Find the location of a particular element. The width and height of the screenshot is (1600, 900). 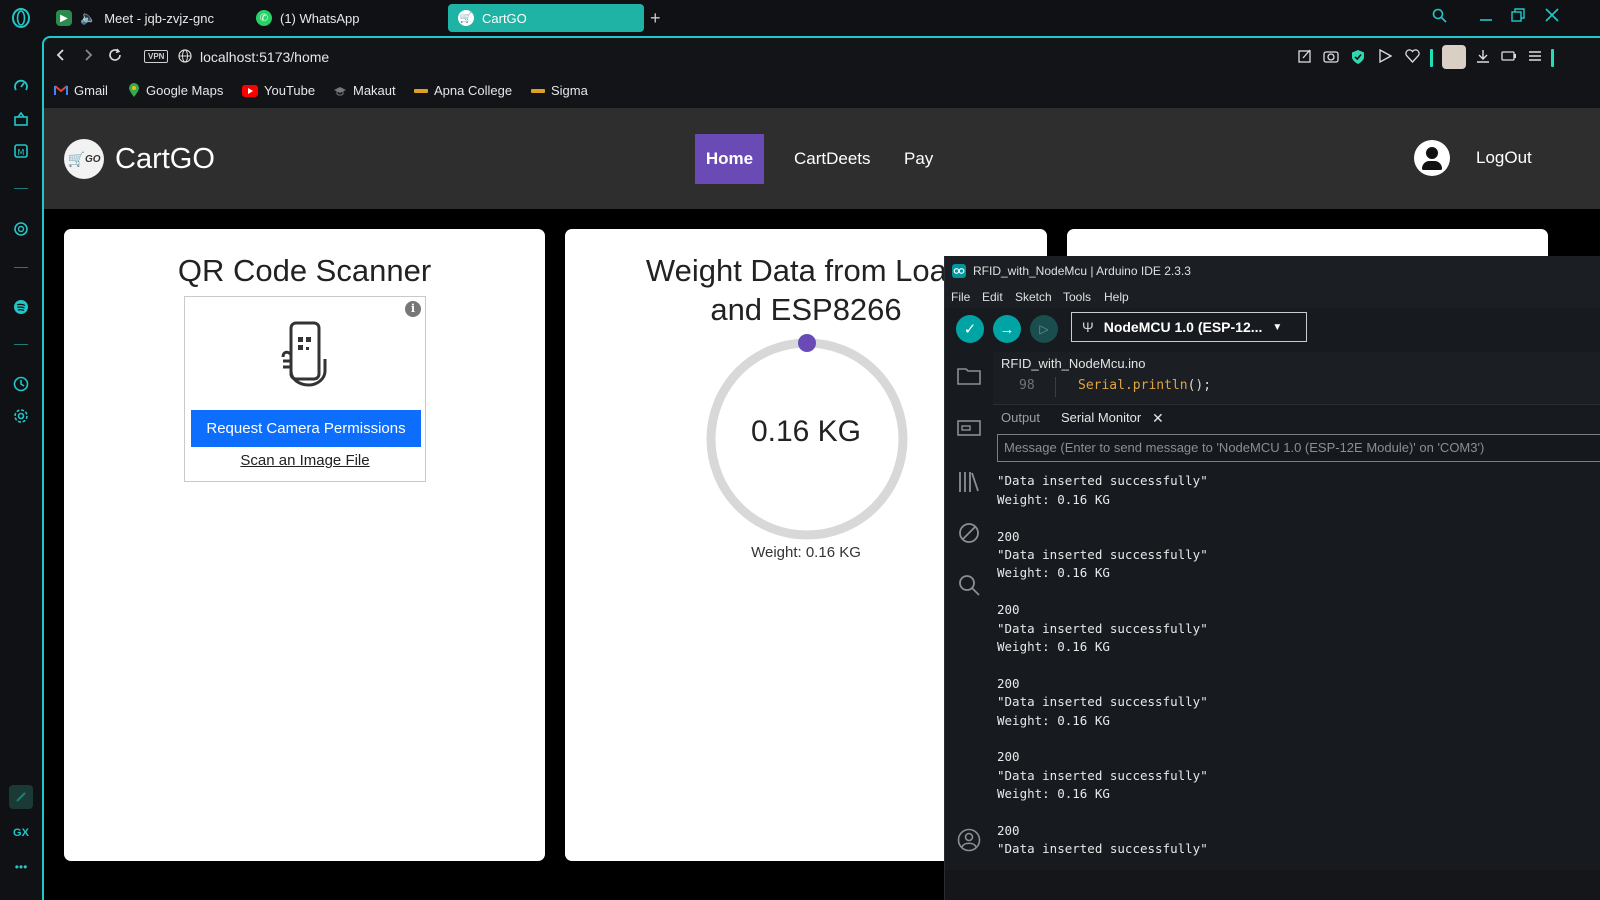

user-avatar-icon is located at coordinates (1432, 158).